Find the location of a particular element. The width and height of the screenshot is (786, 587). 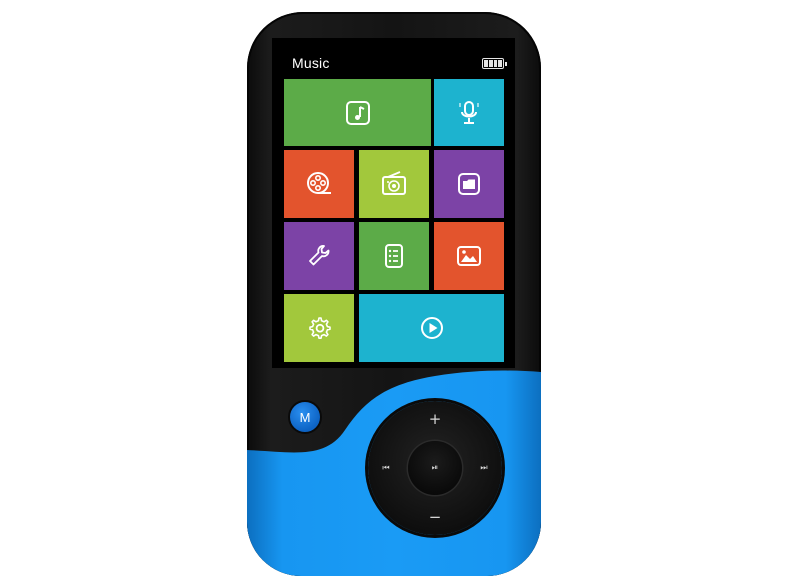

battery-icon is located at coordinates (494, 63).